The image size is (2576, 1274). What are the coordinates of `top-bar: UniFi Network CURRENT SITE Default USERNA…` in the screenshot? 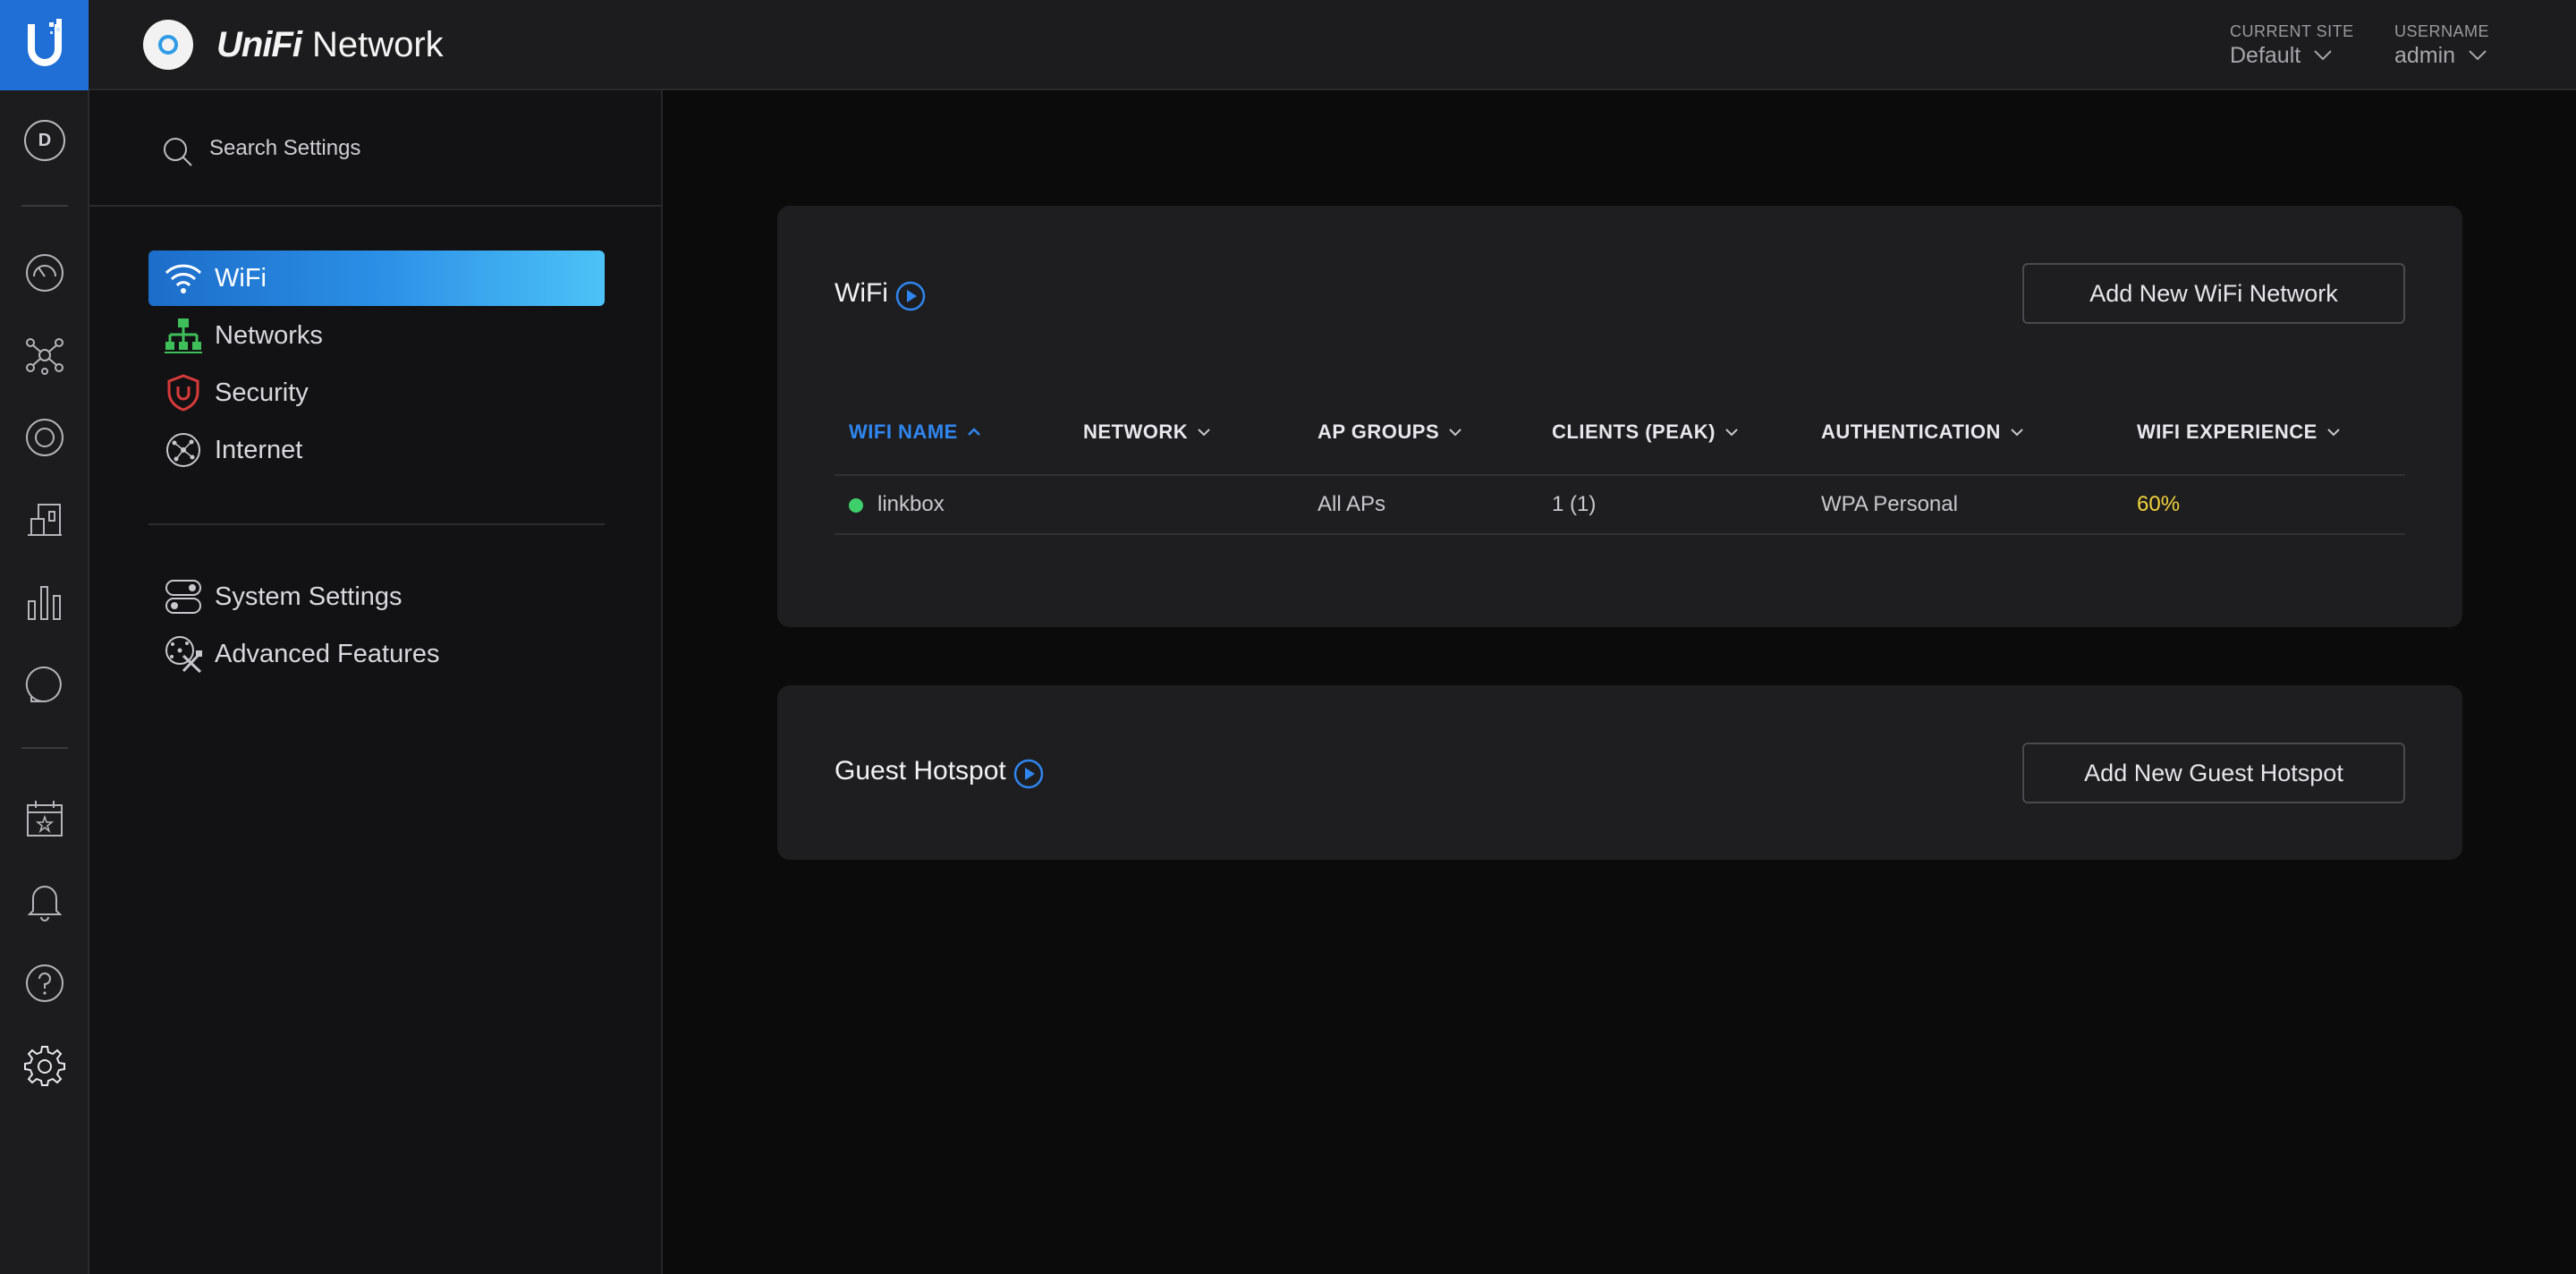 It's located at (1288, 45).